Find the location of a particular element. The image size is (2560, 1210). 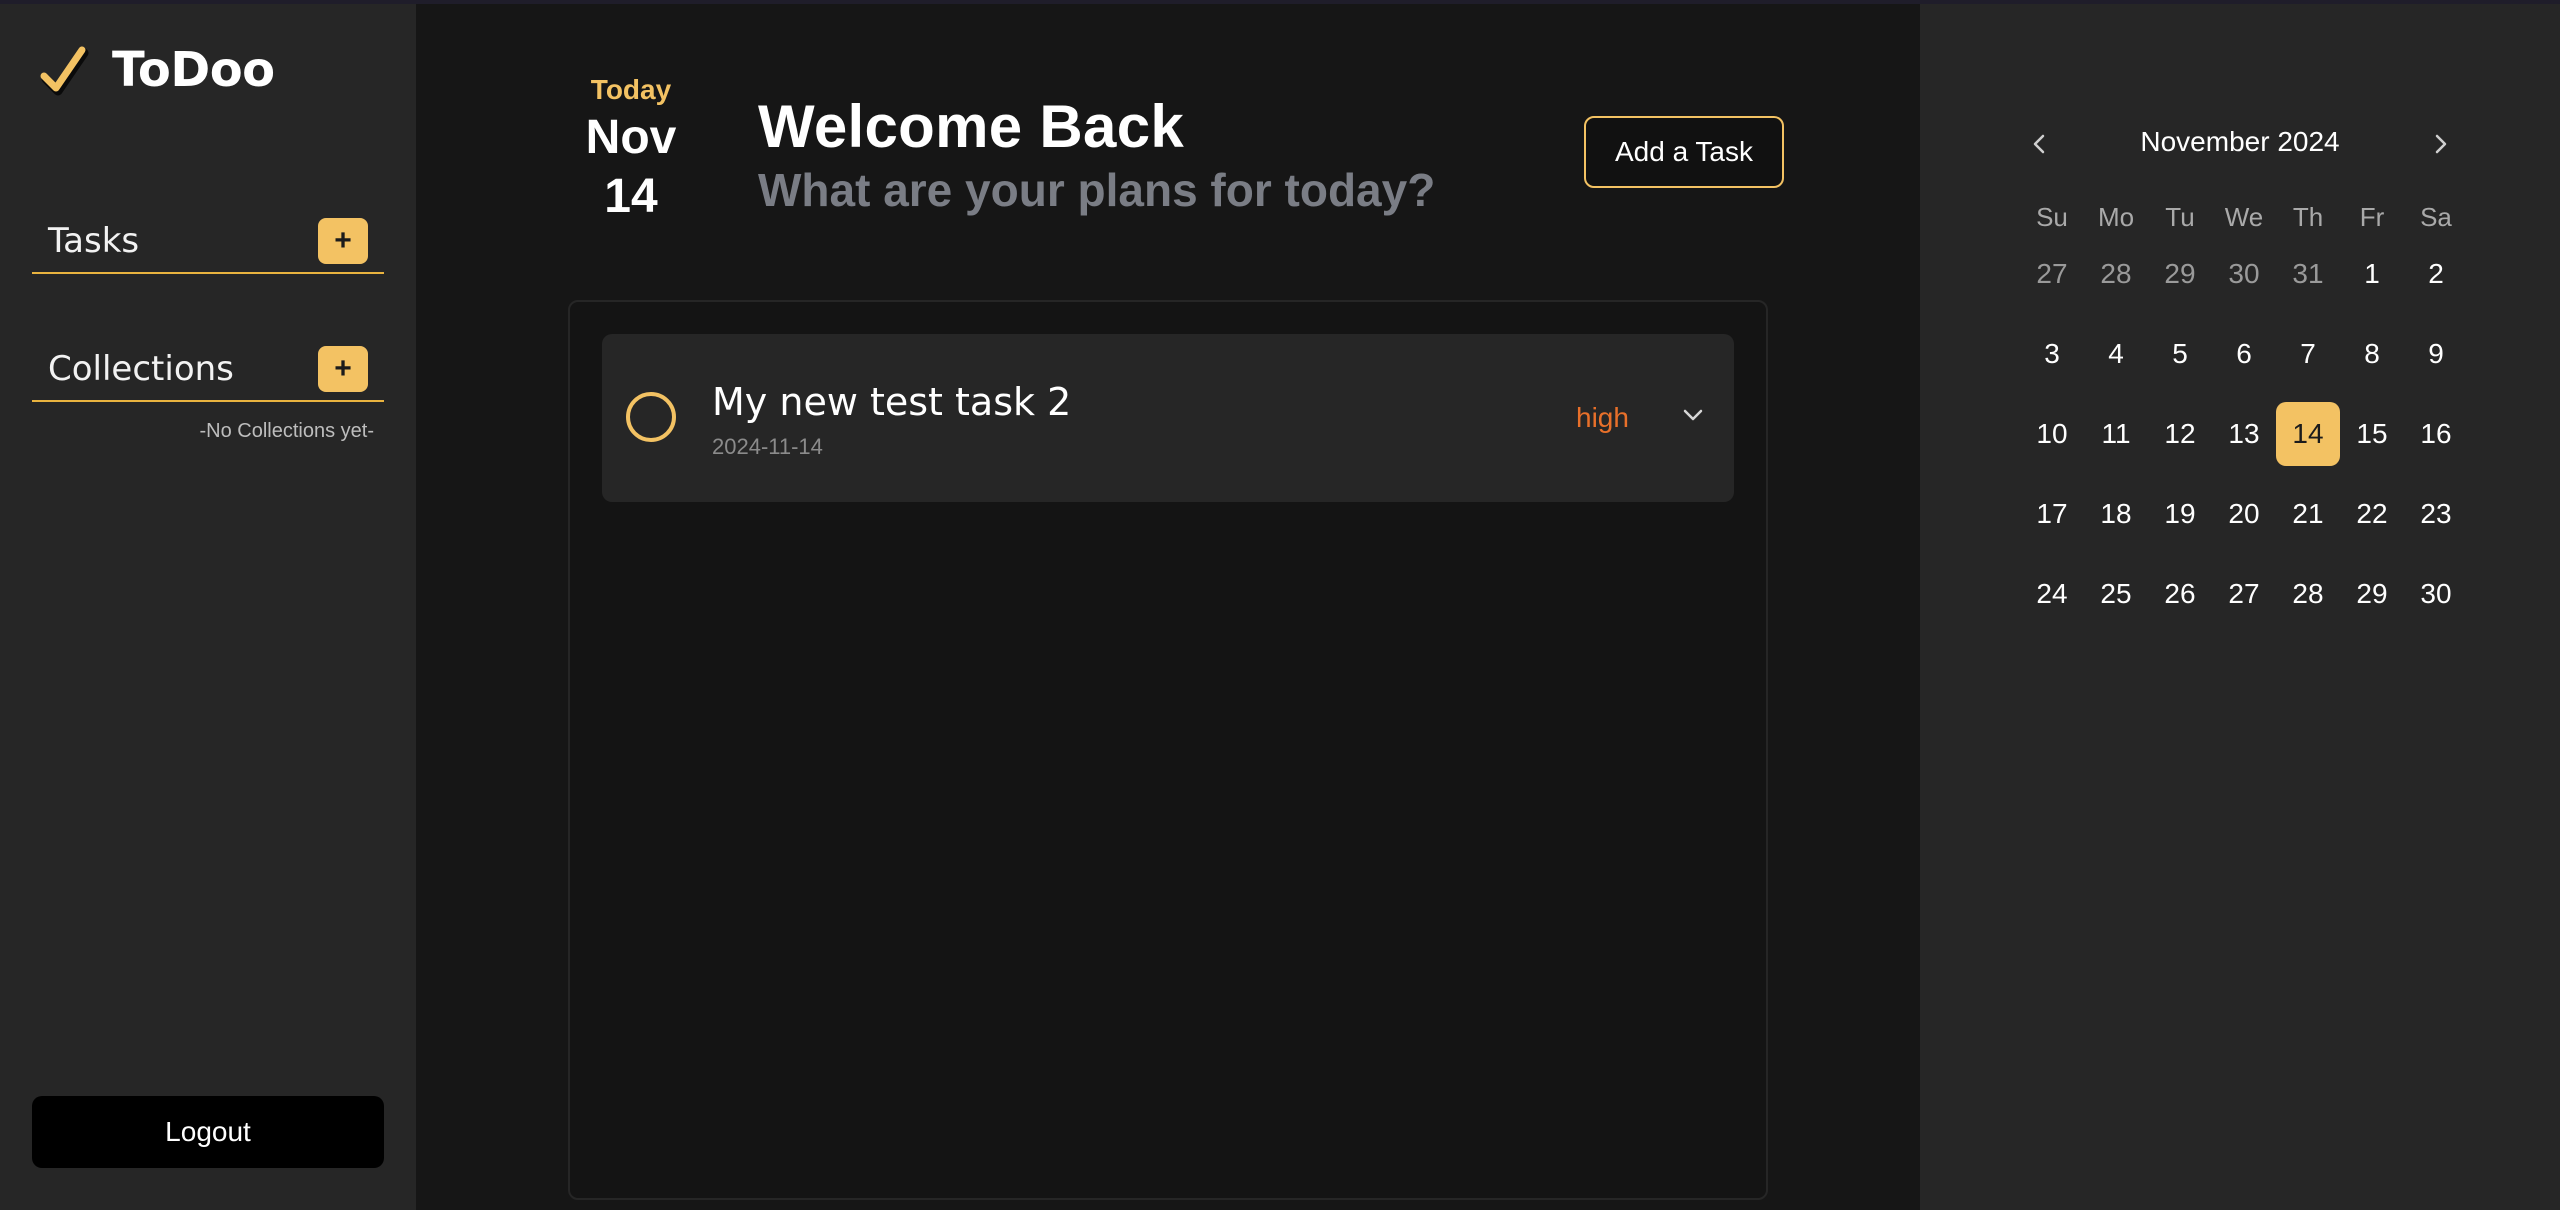

calendar-weekday: We is located at coordinates (2244, 217).